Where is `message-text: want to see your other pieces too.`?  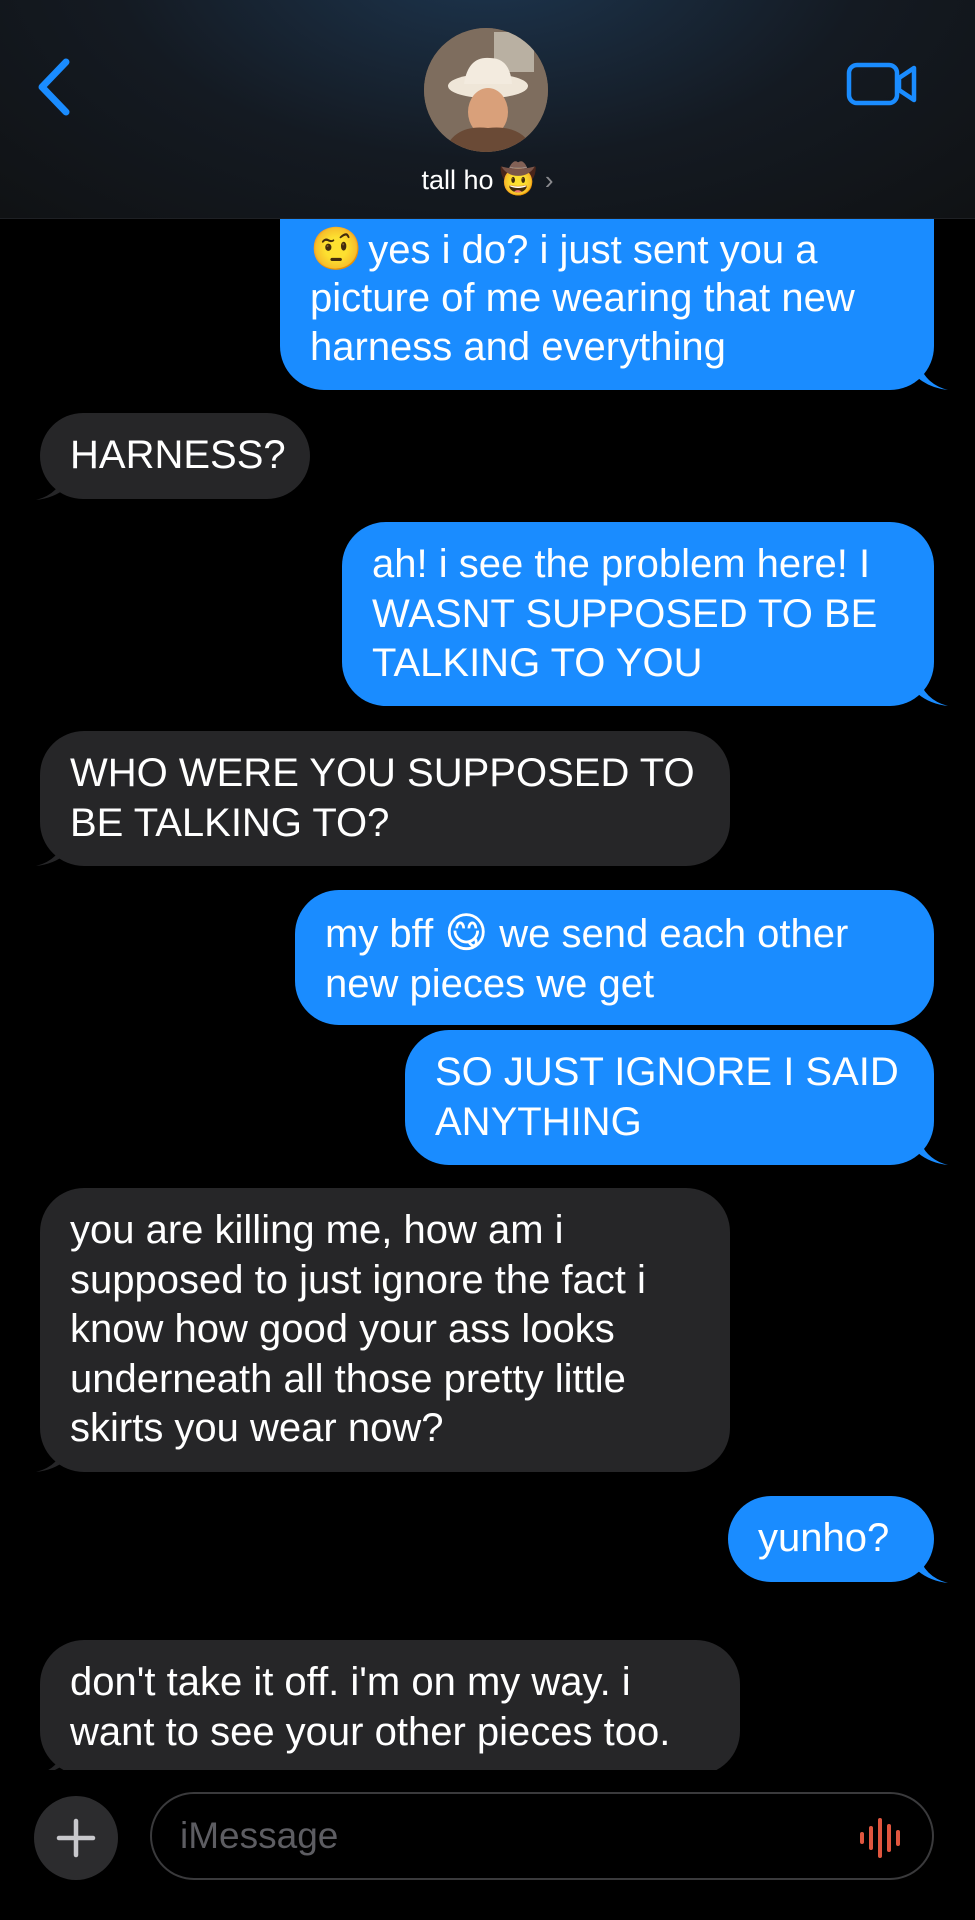 message-text: want to see your other pieces too. is located at coordinates (370, 1731).